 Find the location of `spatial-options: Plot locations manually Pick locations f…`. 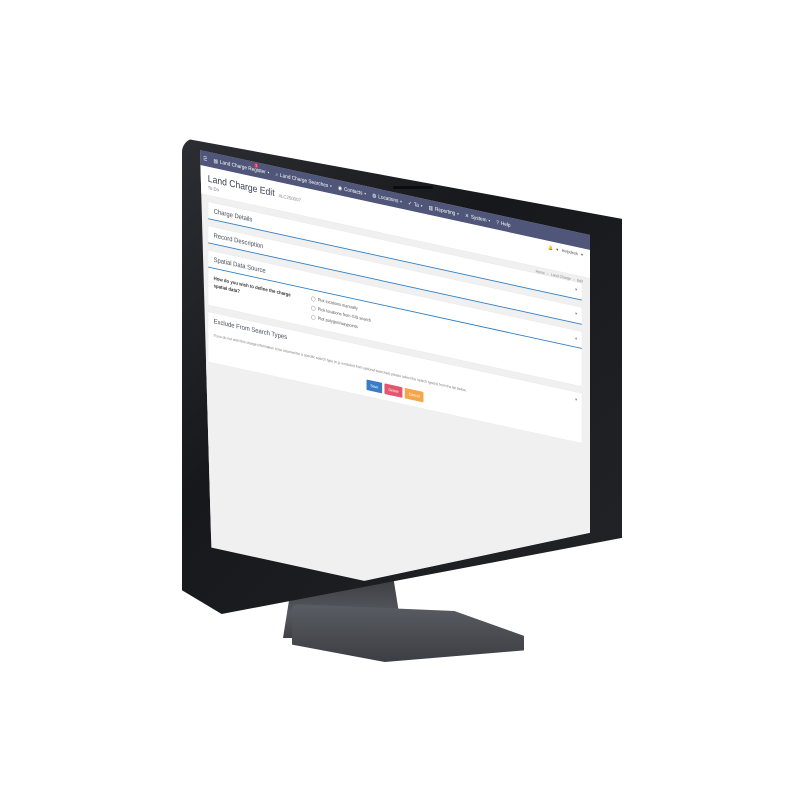

spatial-options: Plot locations manually Pick locations f… is located at coordinates (341, 314).